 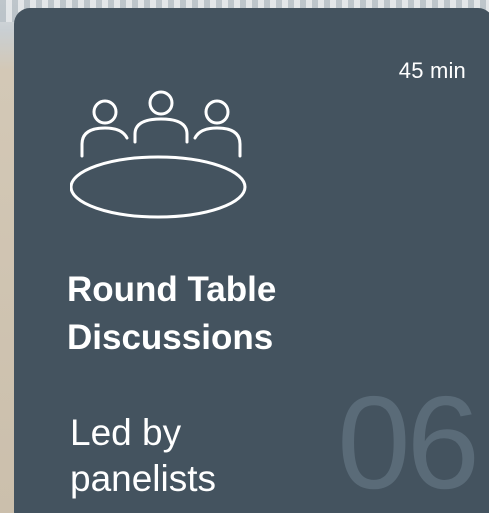 What do you see at coordinates (432, 70) in the screenshot?
I see `duration-label: 45 min` at bounding box center [432, 70].